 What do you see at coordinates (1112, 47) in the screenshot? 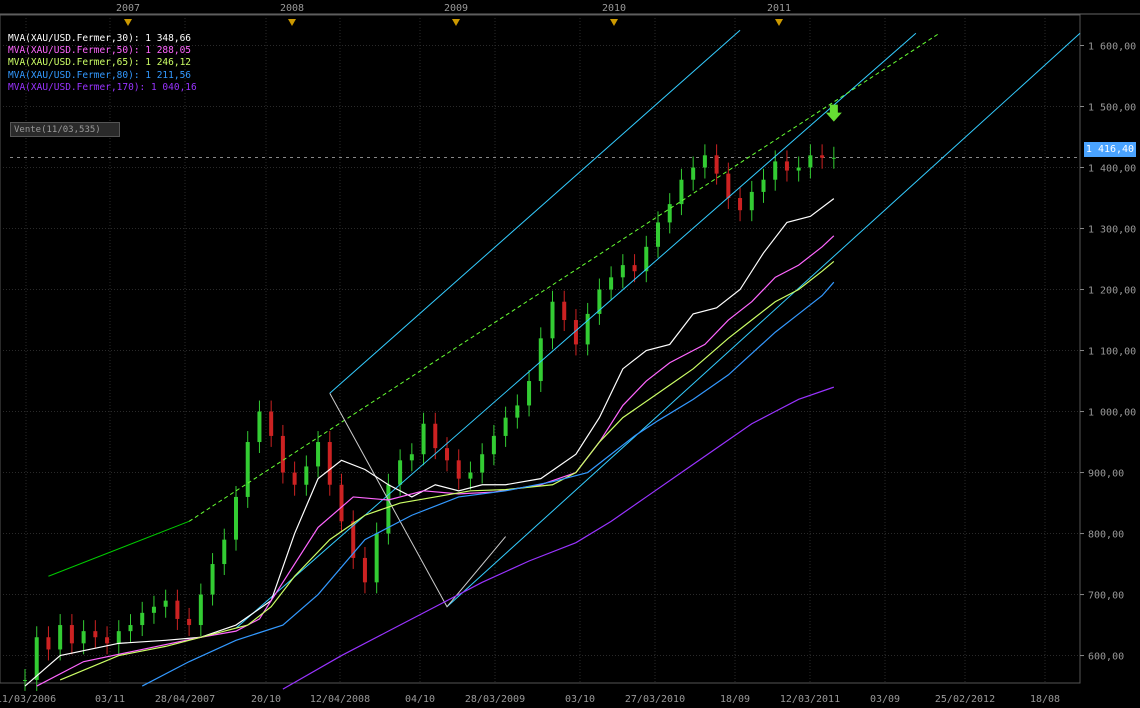
I see `y-tick-label: 1 600,00` at bounding box center [1112, 47].